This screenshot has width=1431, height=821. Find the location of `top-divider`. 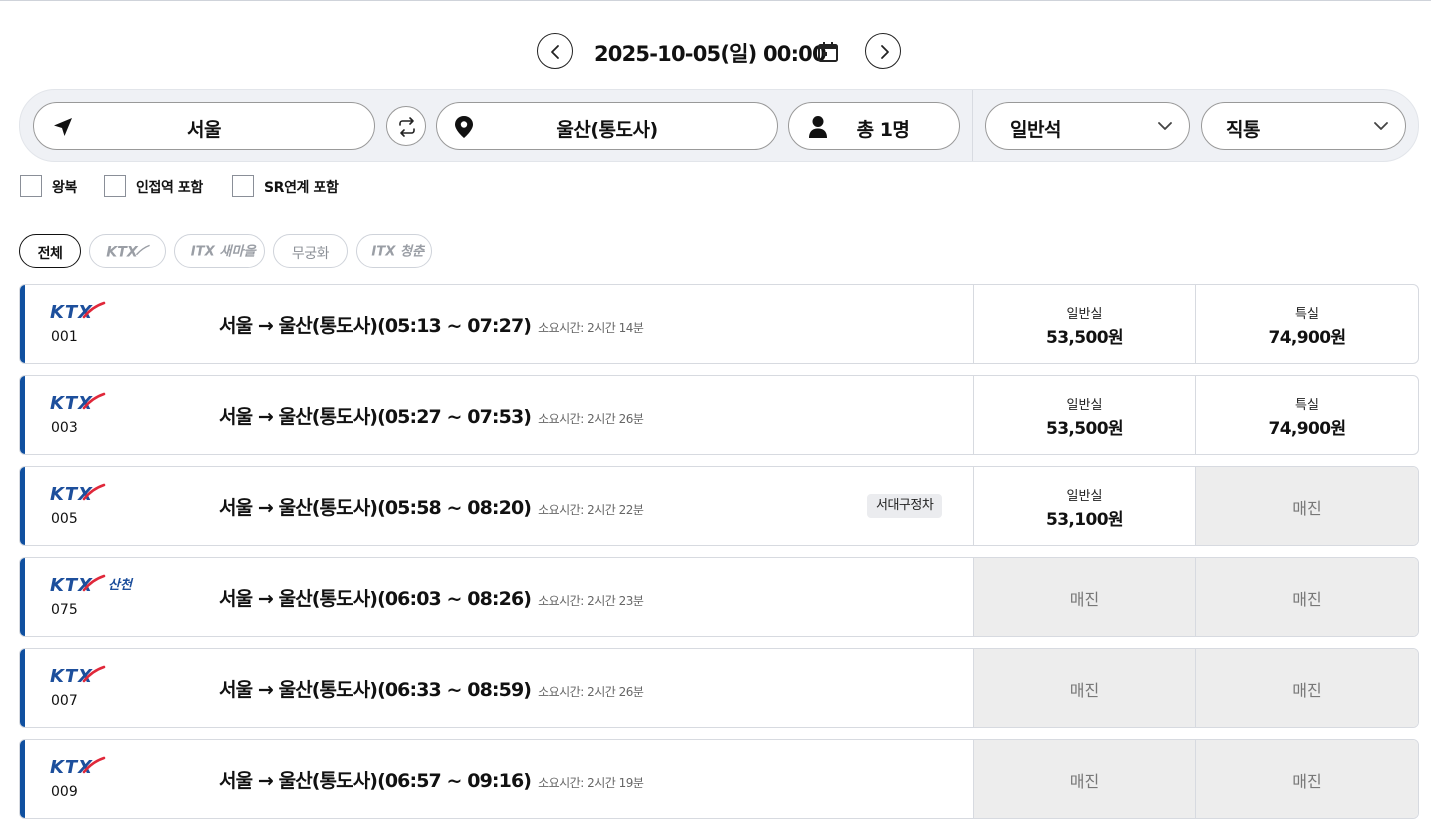

top-divider is located at coordinates (715, 0).